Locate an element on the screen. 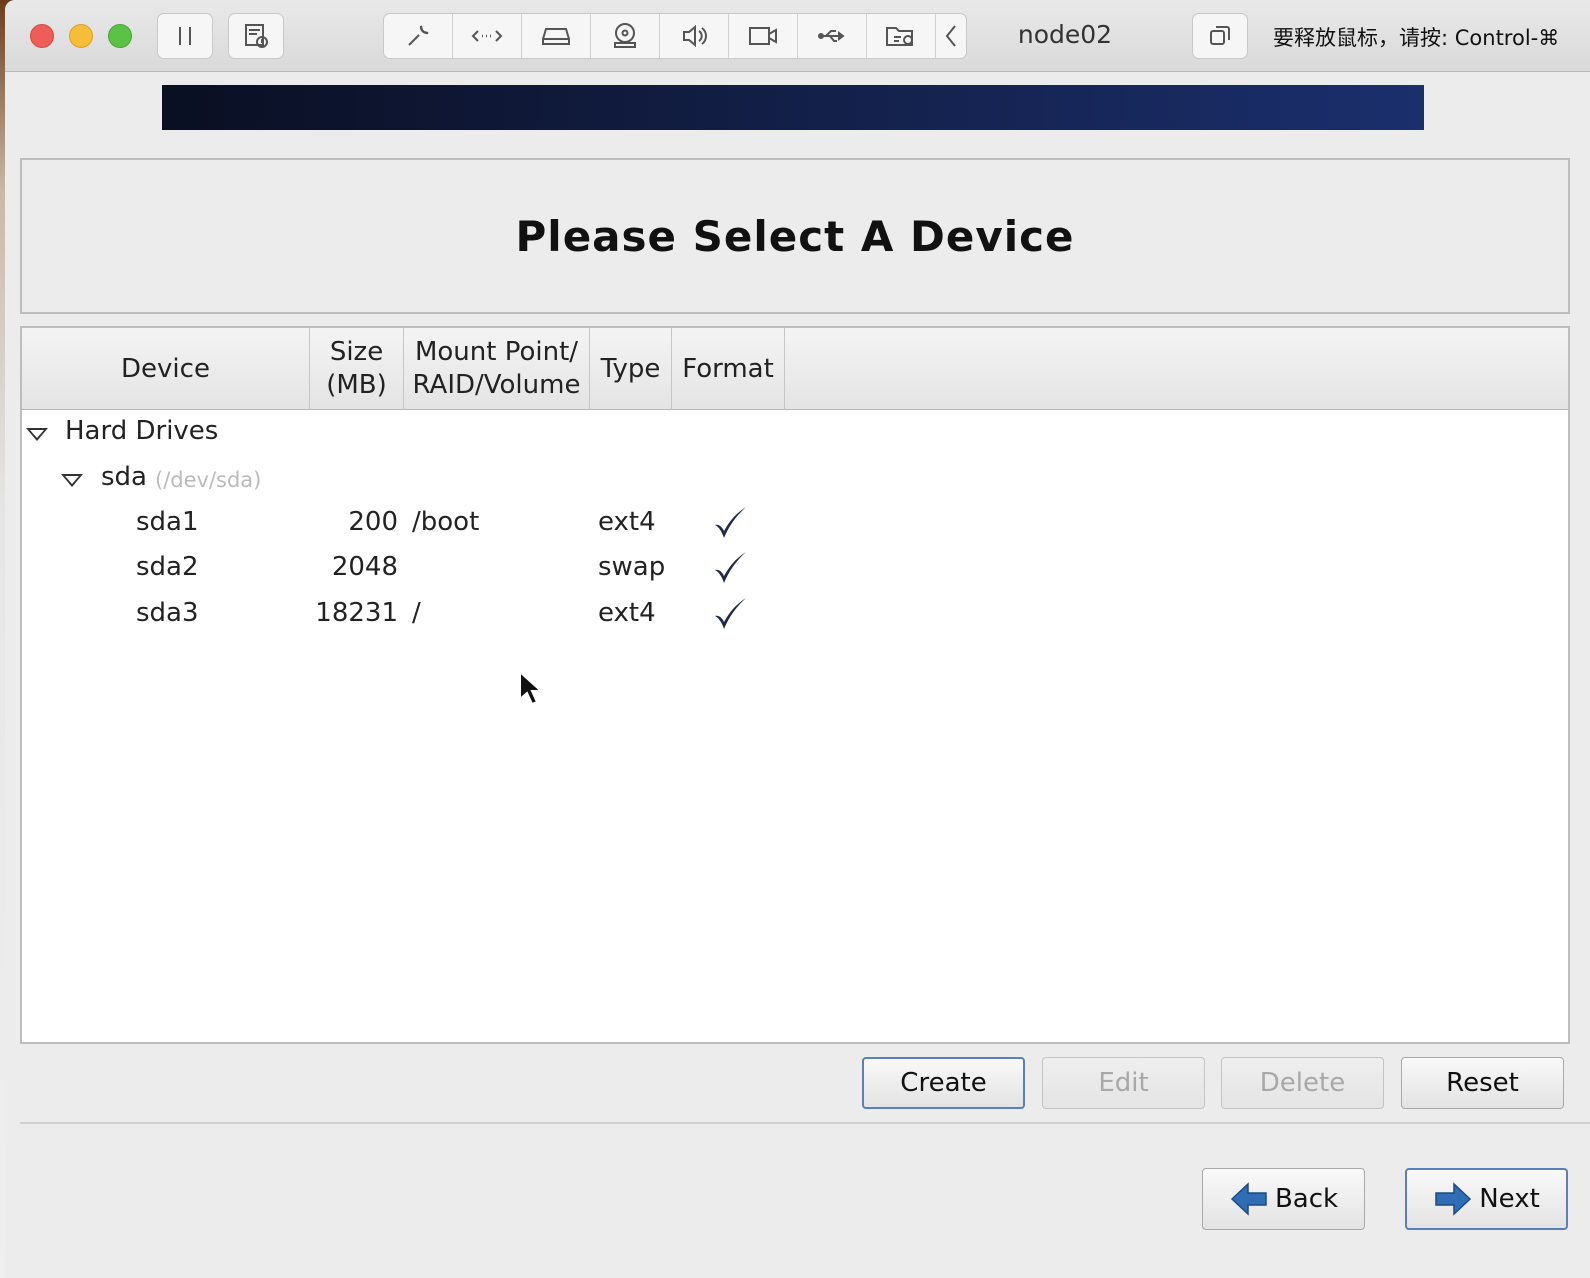  device-toolbar is located at coordinates (675, 36).